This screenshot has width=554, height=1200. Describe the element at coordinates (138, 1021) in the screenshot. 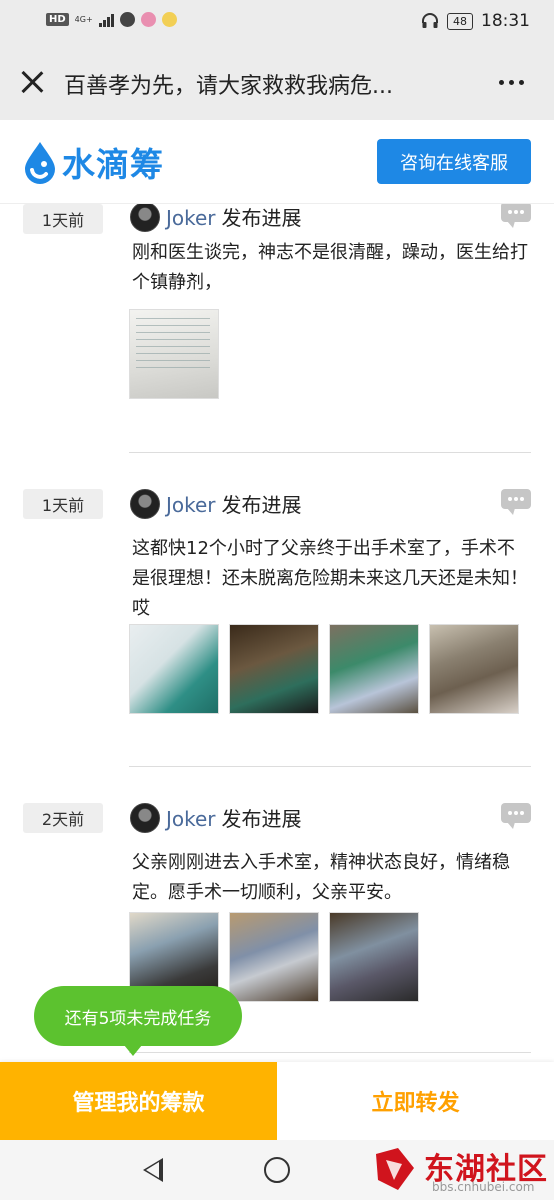

I see `pending-tasks-bubble: 还有5项未完成任务` at that location.